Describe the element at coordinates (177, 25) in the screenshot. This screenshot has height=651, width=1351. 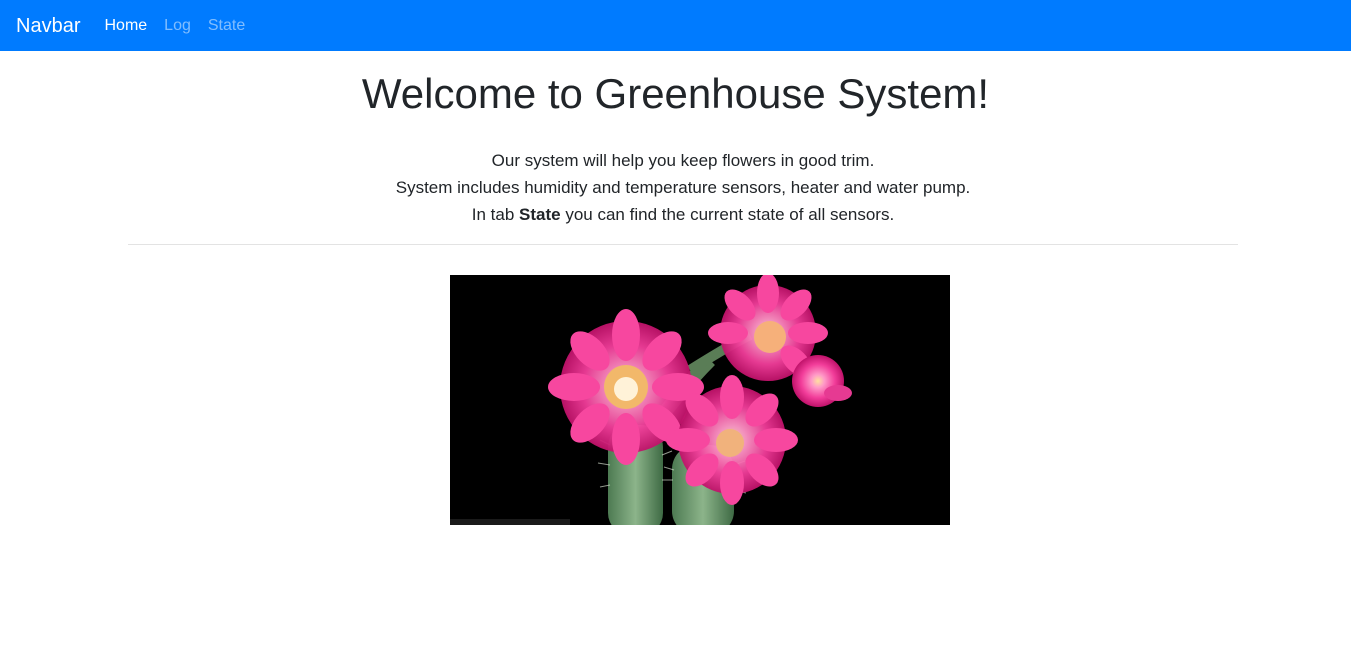
I see `nav-link-log: Log` at that location.